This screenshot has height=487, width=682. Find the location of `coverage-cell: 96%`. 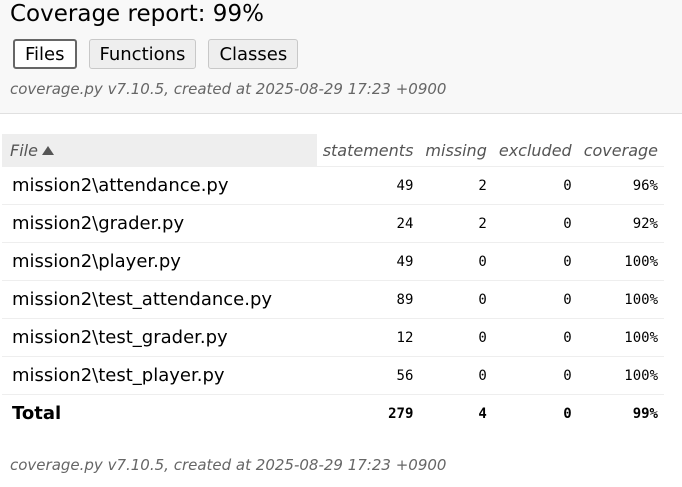

coverage-cell: 96% is located at coordinates (620, 185).